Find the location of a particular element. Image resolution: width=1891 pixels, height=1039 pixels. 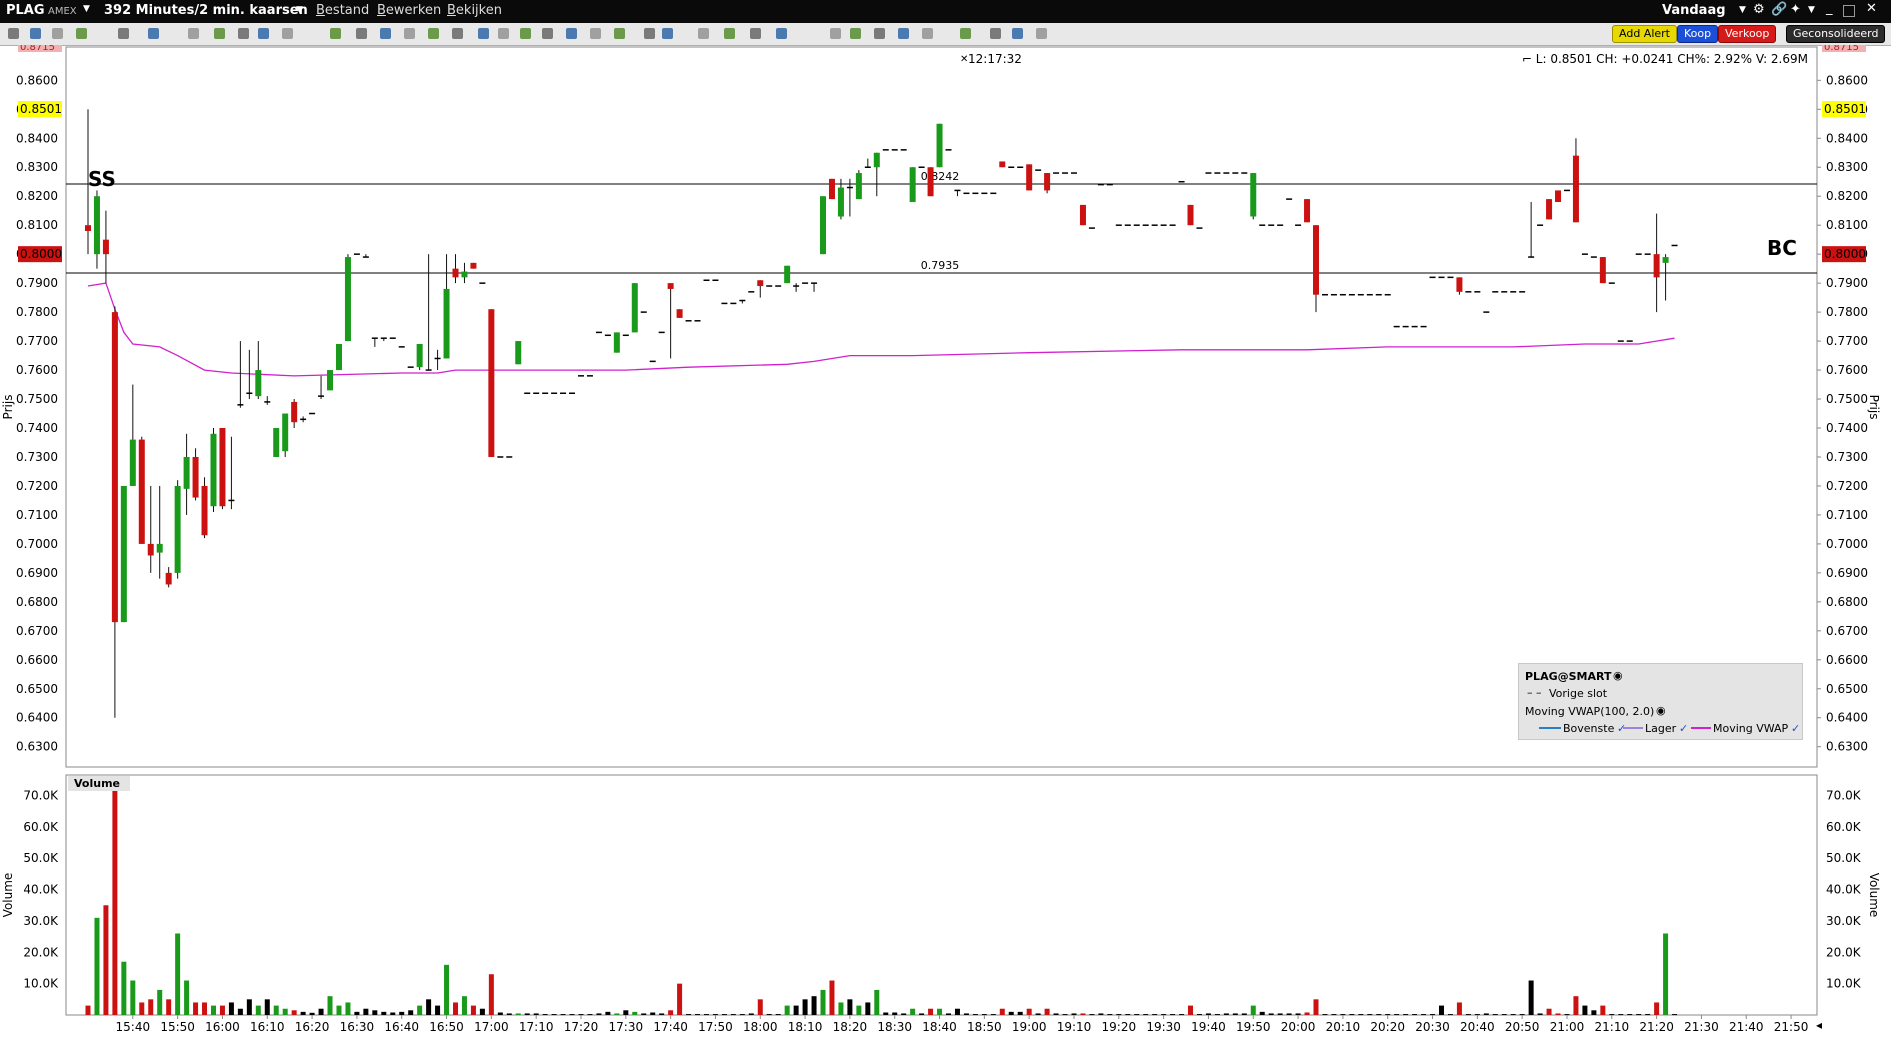

buy-button: Koop is located at coordinates (1698, 34).